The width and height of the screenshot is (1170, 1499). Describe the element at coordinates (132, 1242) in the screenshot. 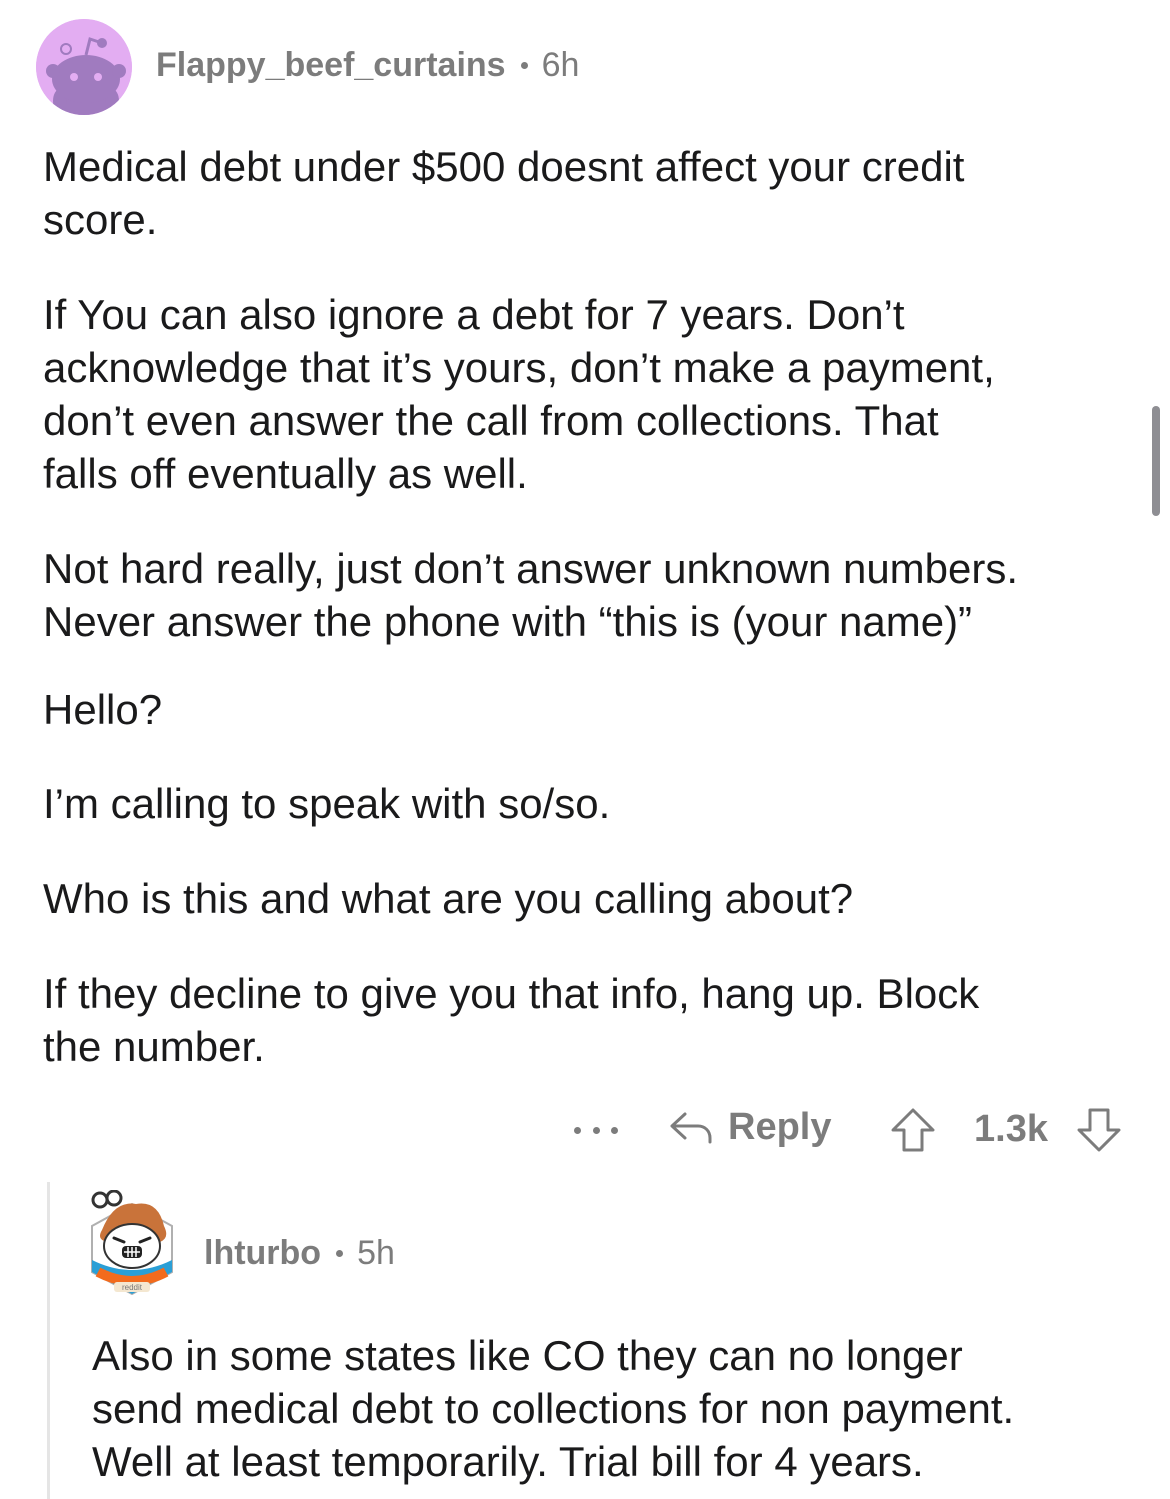

I see `custom-snoo-avatar-icon: reddit` at that location.